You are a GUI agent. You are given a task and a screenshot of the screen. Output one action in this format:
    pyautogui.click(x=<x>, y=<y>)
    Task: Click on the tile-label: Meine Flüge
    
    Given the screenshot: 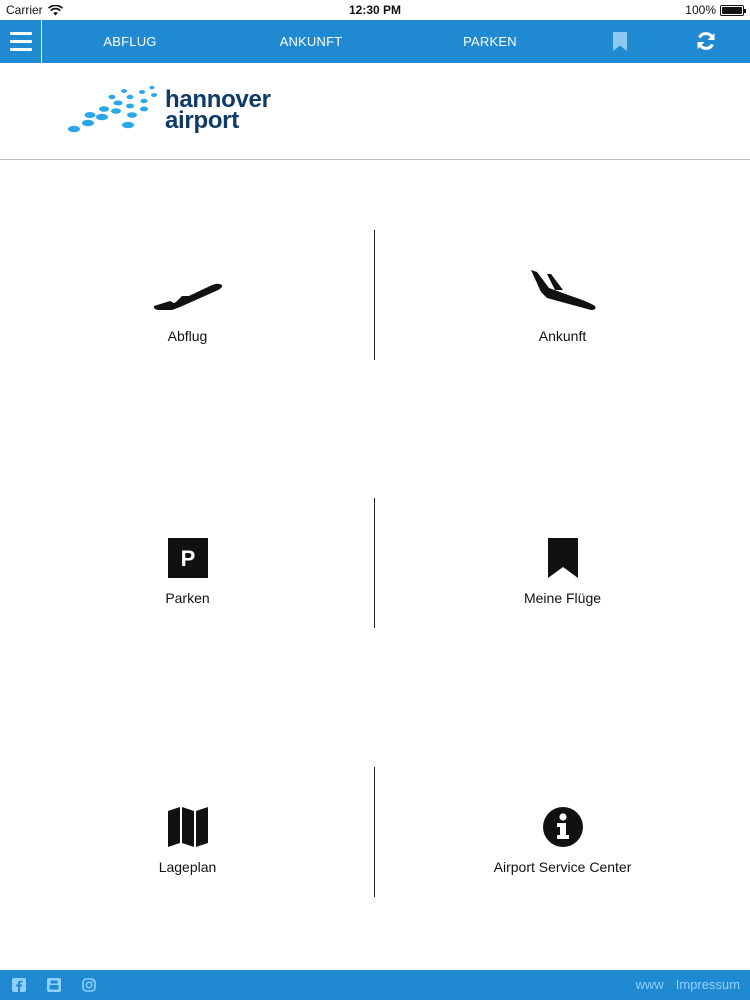 What is the action you would take?
    pyautogui.click(x=562, y=598)
    